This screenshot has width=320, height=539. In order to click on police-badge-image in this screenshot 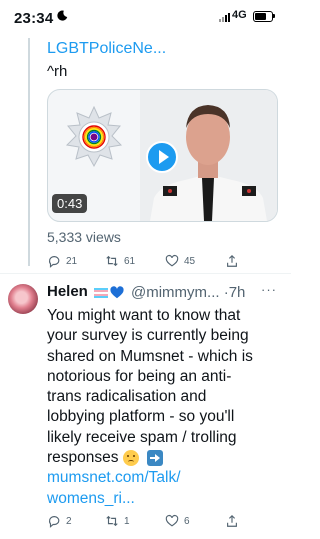, I will do `click(94, 137)`.